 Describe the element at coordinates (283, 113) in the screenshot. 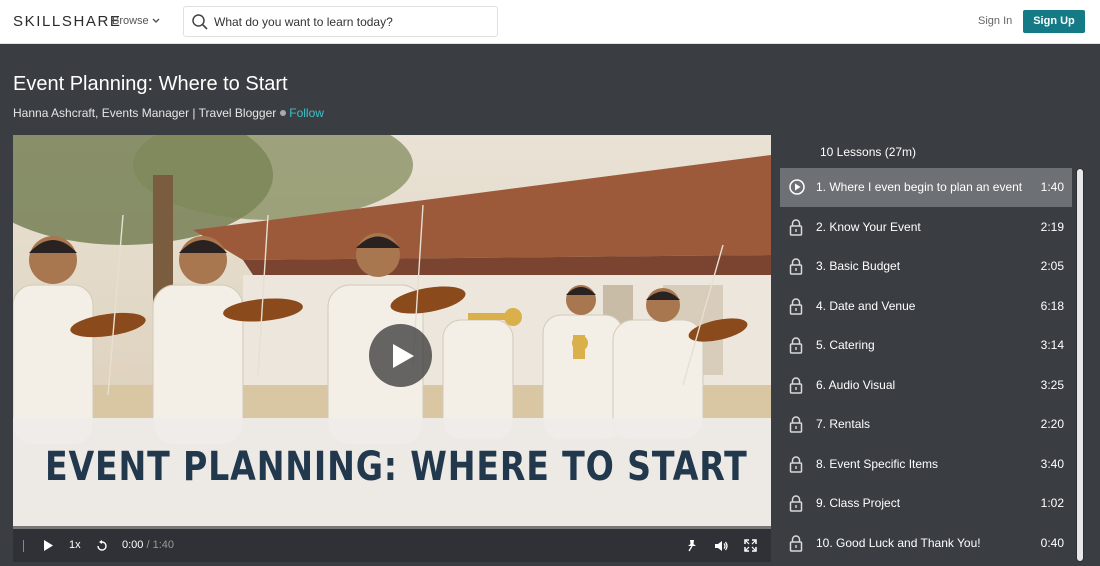

I see `separator-dot` at that location.